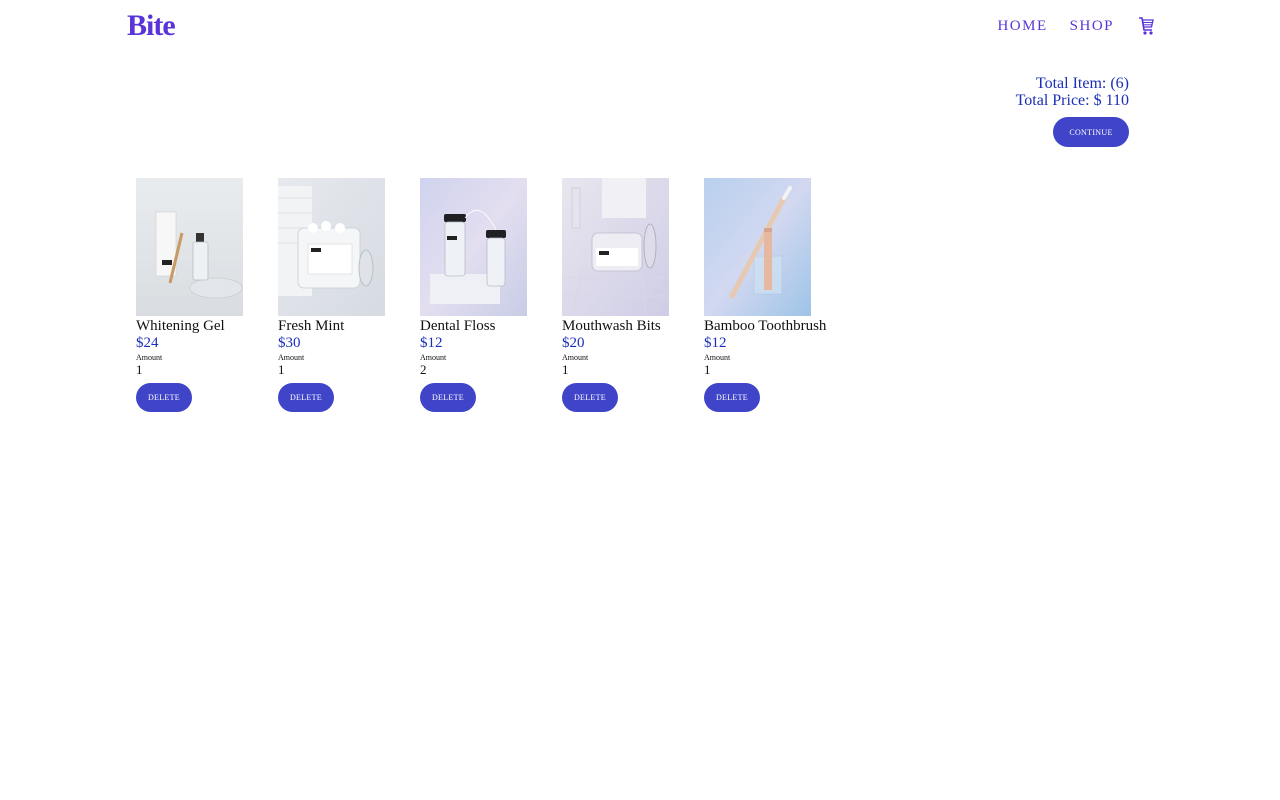 Image resolution: width=1280 pixels, height=800 pixels. Describe the element at coordinates (640, 28) in the screenshot. I see `site-header: Bite HOME SHOP` at that location.